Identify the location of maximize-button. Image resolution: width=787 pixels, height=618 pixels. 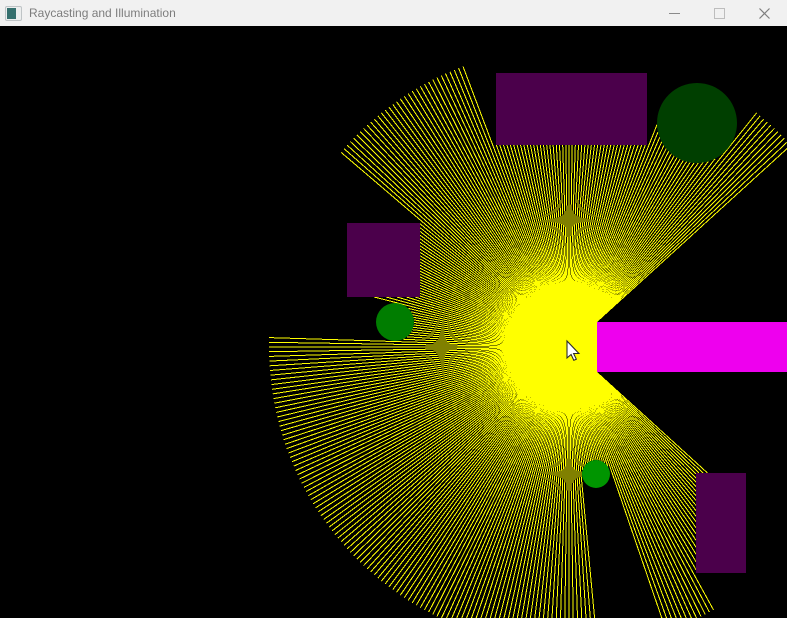
(719, 13).